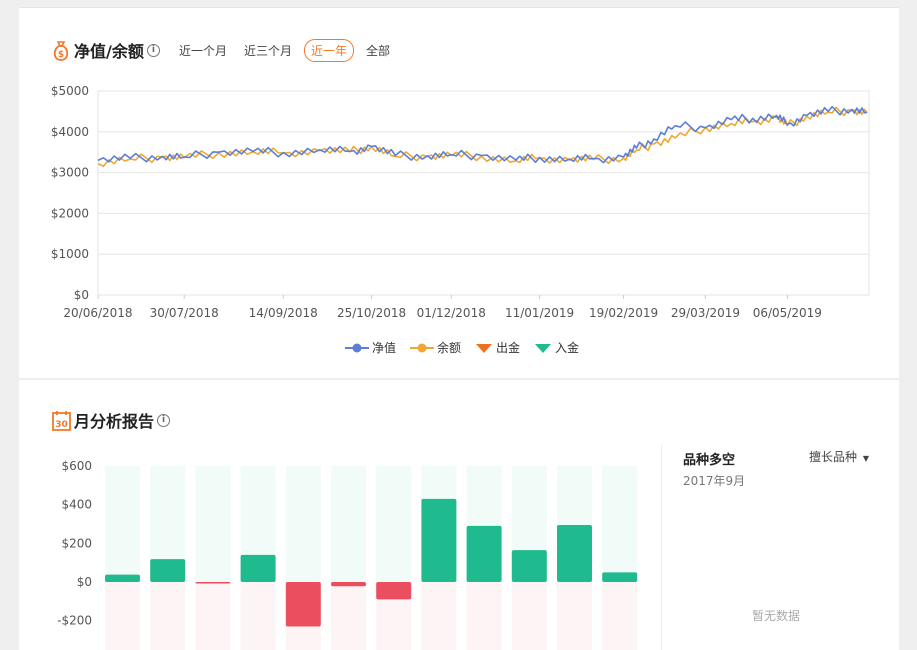 The width and height of the screenshot is (917, 650). What do you see at coordinates (714, 481) in the screenshot?
I see `side-panel-date: 2017年9月` at bounding box center [714, 481].